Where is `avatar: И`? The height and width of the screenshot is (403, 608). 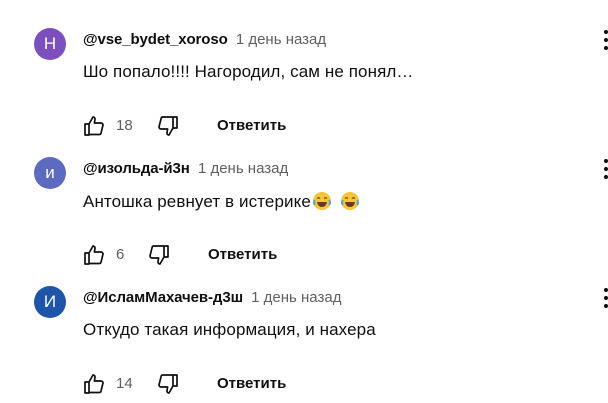 avatar: И is located at coordinates (50, 302).